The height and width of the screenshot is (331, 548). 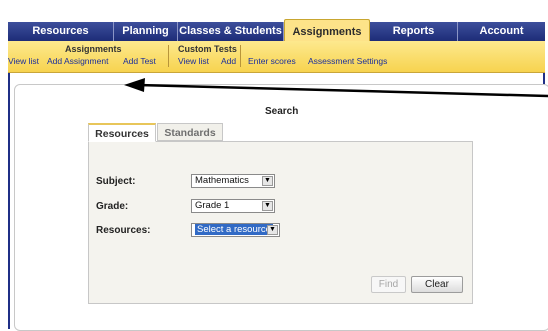 I want to click on annotation-arrow, so click(x=336, y=88).